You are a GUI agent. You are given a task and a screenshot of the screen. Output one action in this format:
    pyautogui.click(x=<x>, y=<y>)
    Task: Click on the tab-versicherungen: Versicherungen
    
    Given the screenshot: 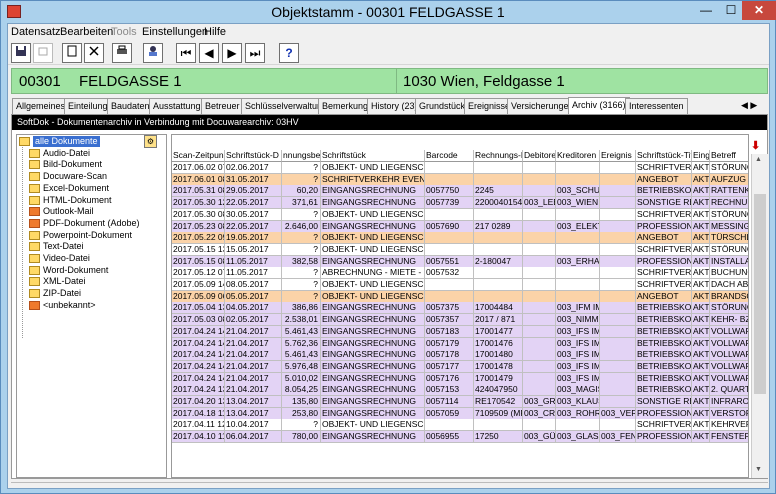 What is the action you would take?
    pyautogui.click(x=542, y=106)
    